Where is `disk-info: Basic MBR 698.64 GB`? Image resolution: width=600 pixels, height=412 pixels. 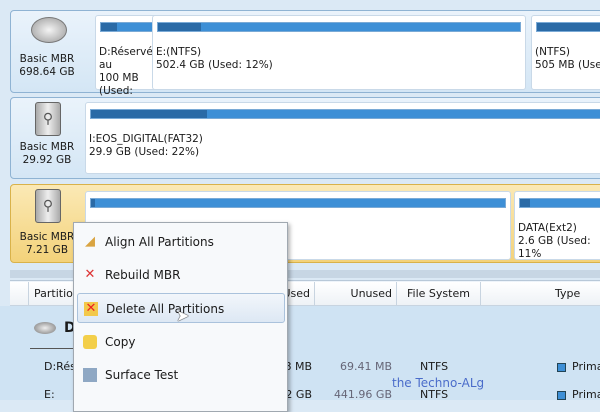 disk-info: Basic MBR 698.64 GB is located at coordinates (47, 65).